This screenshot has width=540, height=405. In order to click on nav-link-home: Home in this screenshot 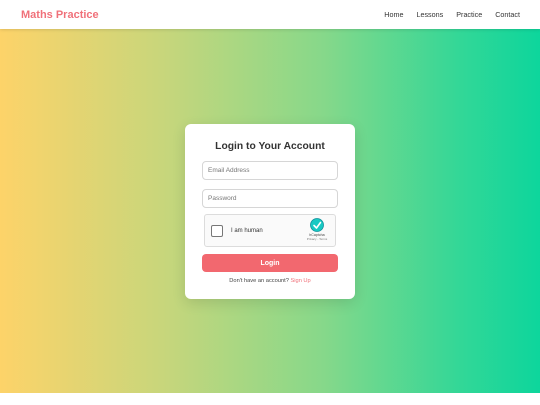, I will do `click(393, 14)`.